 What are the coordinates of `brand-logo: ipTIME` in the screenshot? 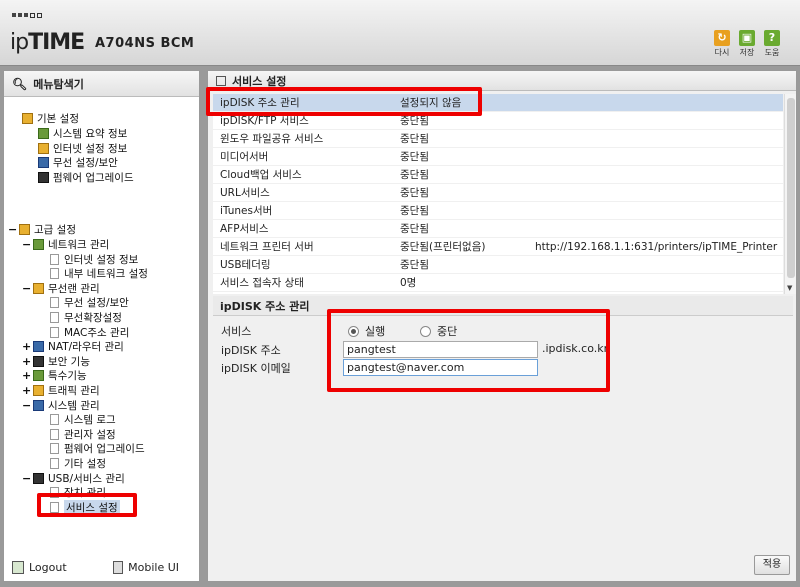 It's located at (47, 42).